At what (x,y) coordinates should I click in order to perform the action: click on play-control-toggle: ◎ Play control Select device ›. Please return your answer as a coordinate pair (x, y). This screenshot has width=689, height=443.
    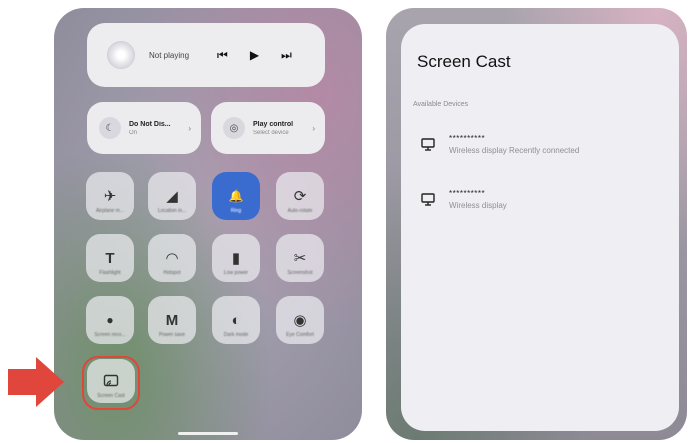
    Looking at the image, I should click on (268, 128).